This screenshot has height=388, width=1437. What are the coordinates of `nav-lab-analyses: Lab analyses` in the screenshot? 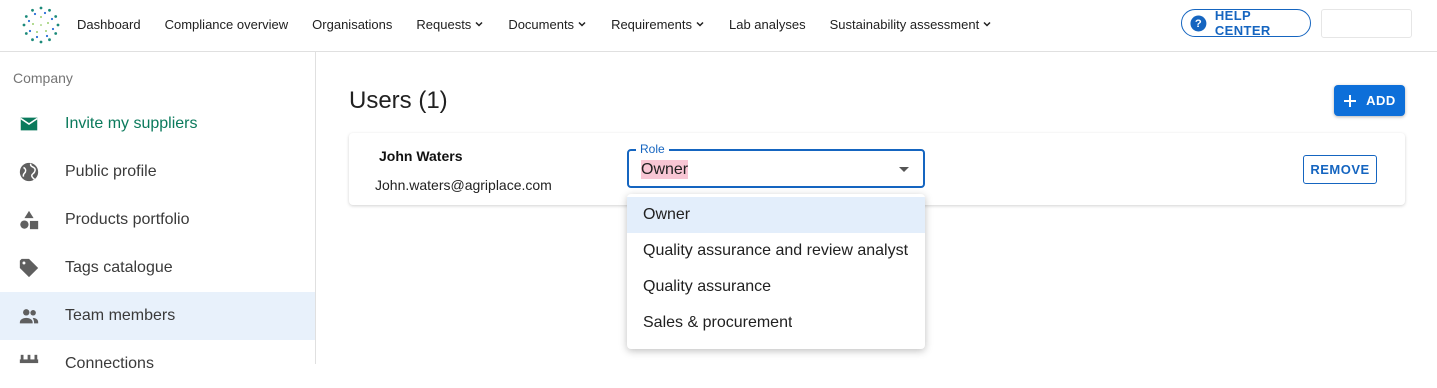 It's located at (767, 24).